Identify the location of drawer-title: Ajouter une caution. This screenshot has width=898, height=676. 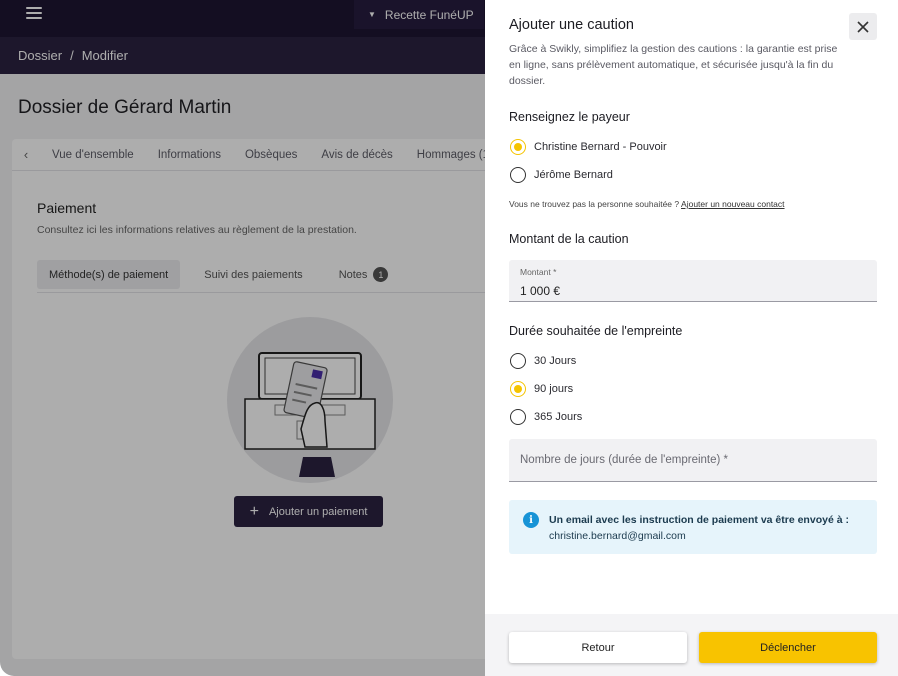
(571, 25).